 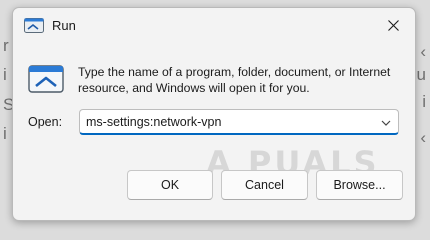 I want to click on cancel-button: Cancel, so click(x=264, y=185).